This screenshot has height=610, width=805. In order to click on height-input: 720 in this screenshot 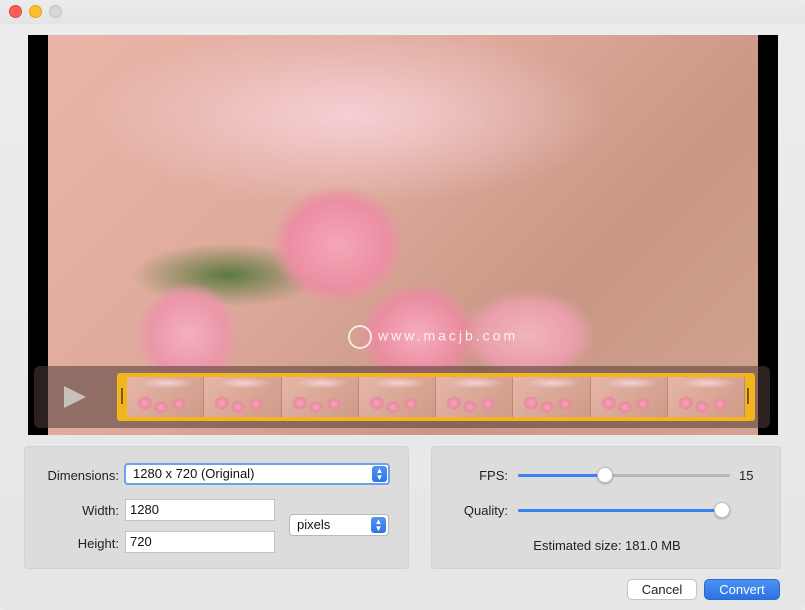, I will do `click(200, 542)`.